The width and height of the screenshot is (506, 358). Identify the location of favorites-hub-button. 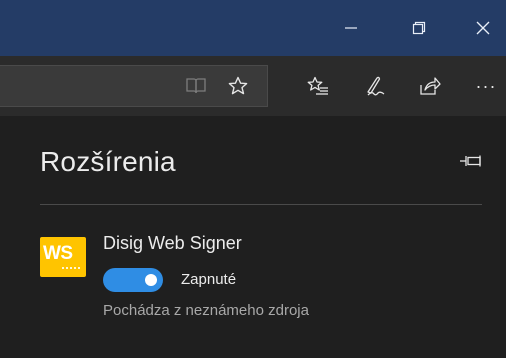
(318, 86).